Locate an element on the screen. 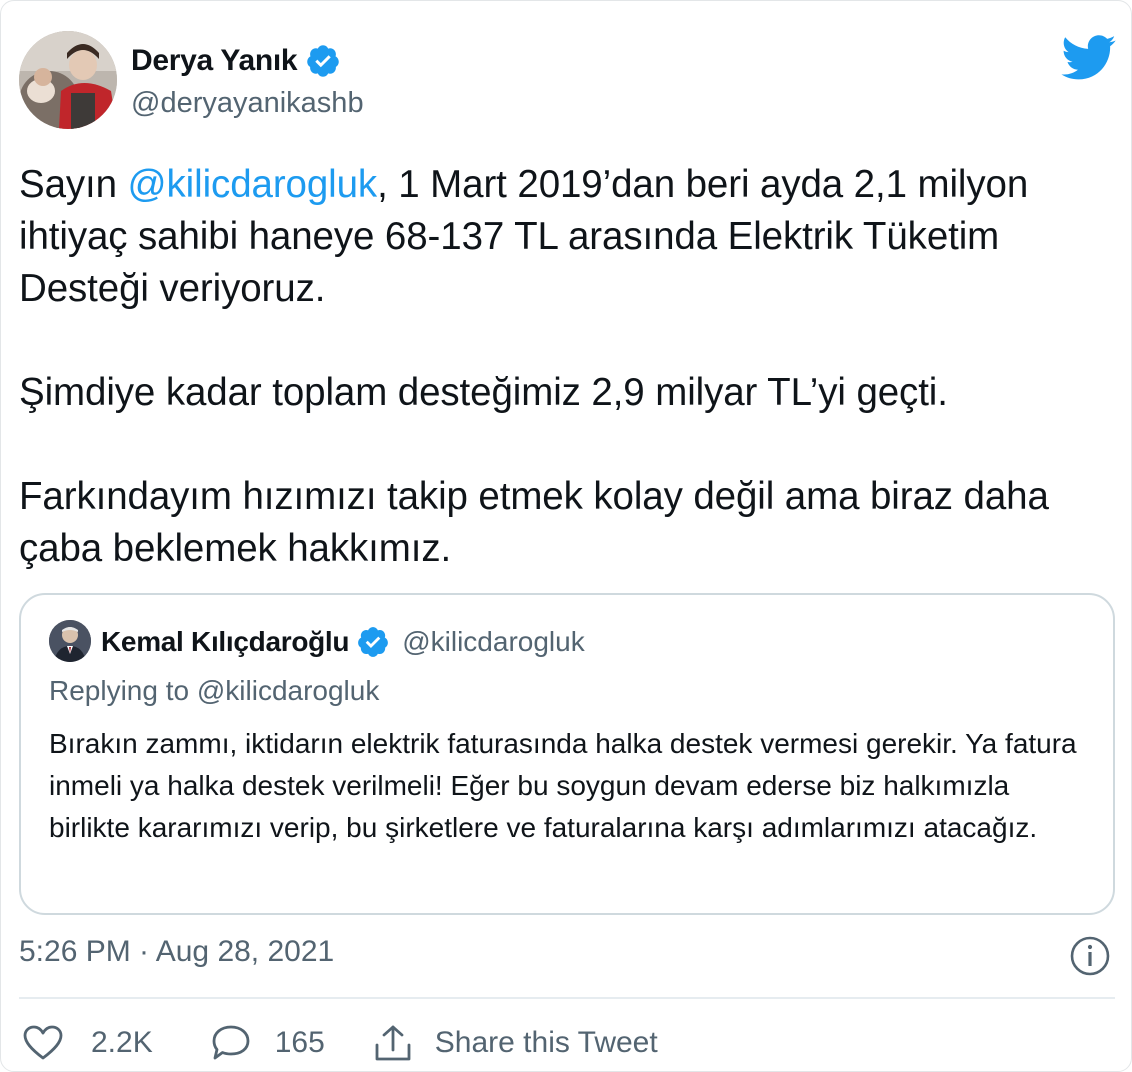  author-name: Derya Yanık is located at coordinates (214, 61).